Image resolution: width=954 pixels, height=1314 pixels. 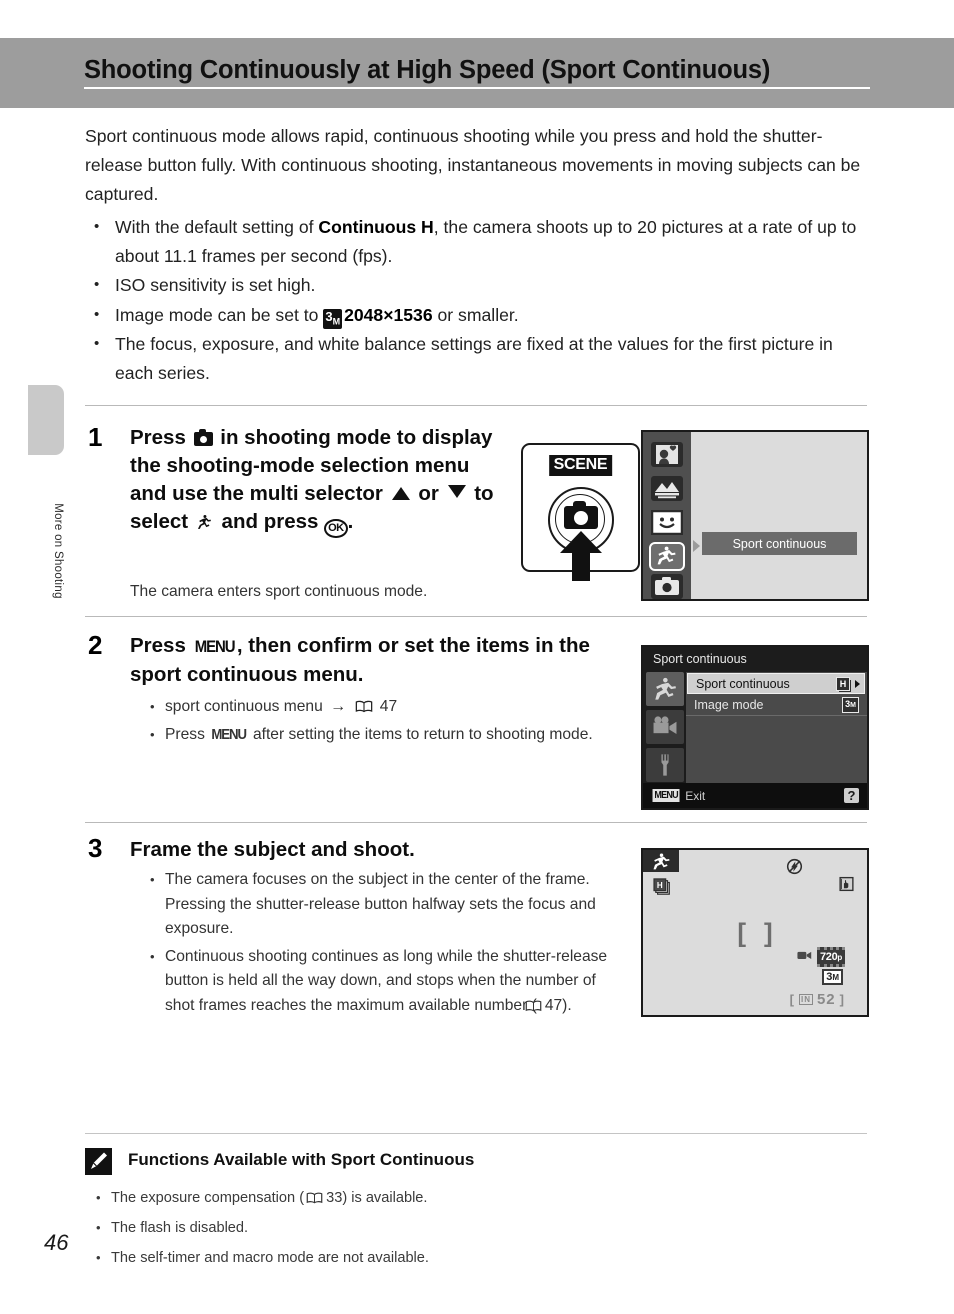 What do you see at coordinates (58, 551) in the screenshot?
I see `section-tab-label: More on Shooting` at bounding box center [58, 551].